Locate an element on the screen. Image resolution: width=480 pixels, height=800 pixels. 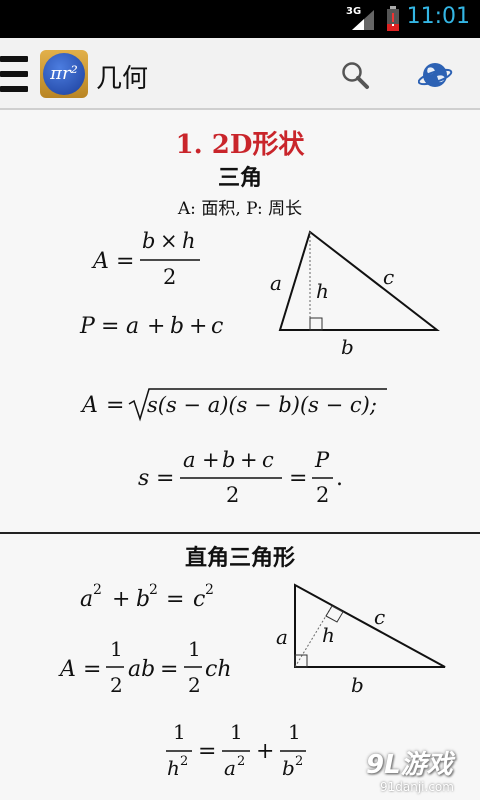
watermark-text: 9L游戏 is located at coordinates (409, 765).